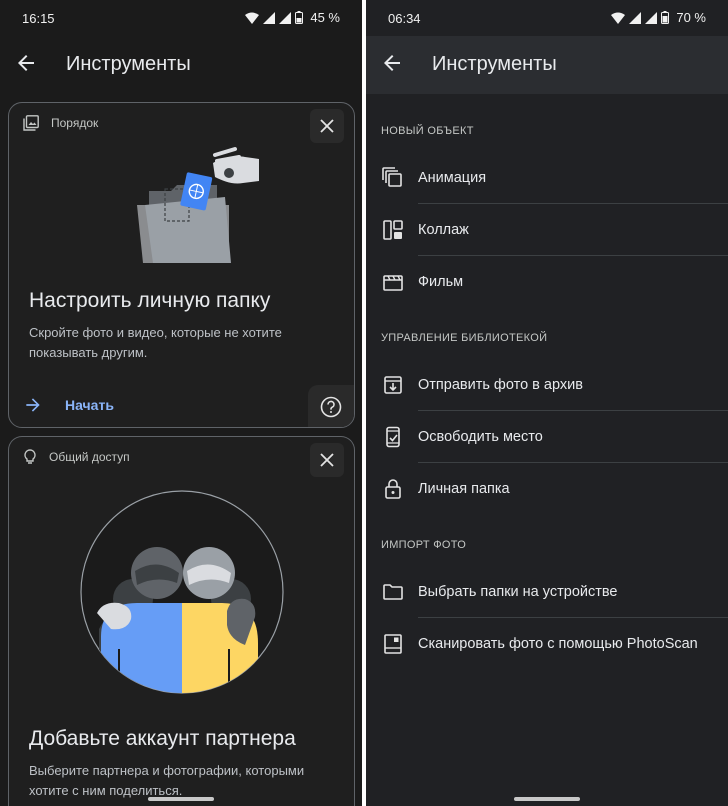 Image resolution: width=728 pixels, height=806 pixels. What do you see at coordinates (393, 644) in the screenshot?
I see `photoscan-icon` at bounding box center [393, 644].